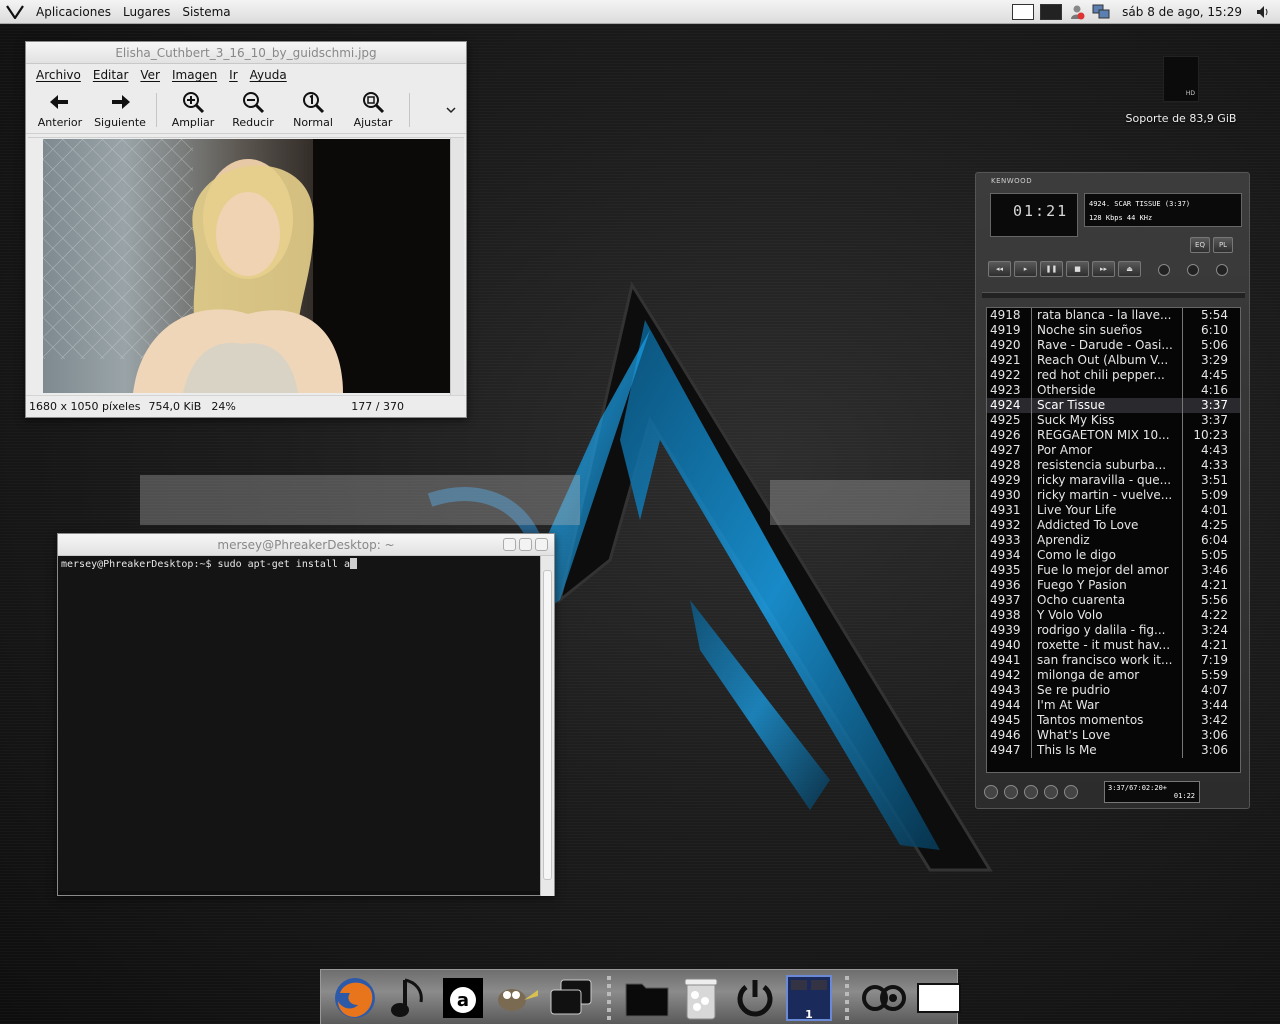 This screenshot has width=1280, height=1024. I want to click on track-number: 4945, so click(1005, 720).